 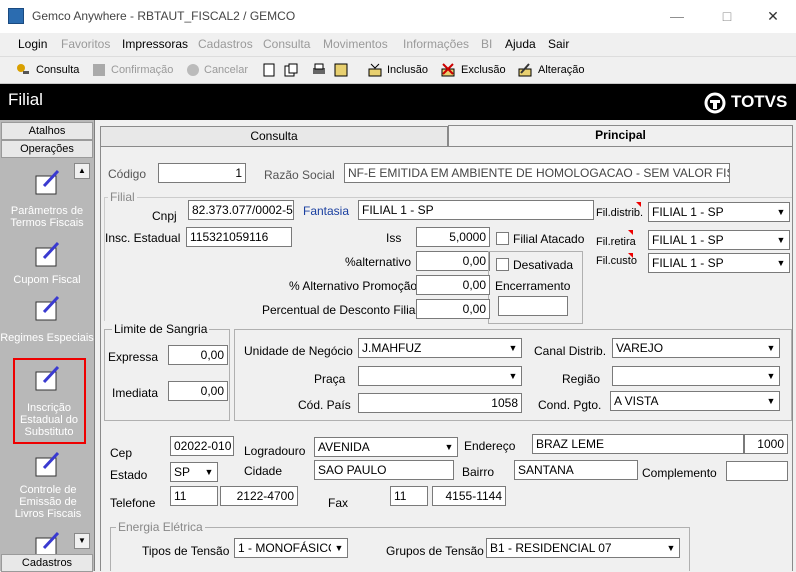 What do you see at coordinates (469, 496) in the screenshot?
I see `fax-number-field: 4155-1144` at bounding box center [469, 496].